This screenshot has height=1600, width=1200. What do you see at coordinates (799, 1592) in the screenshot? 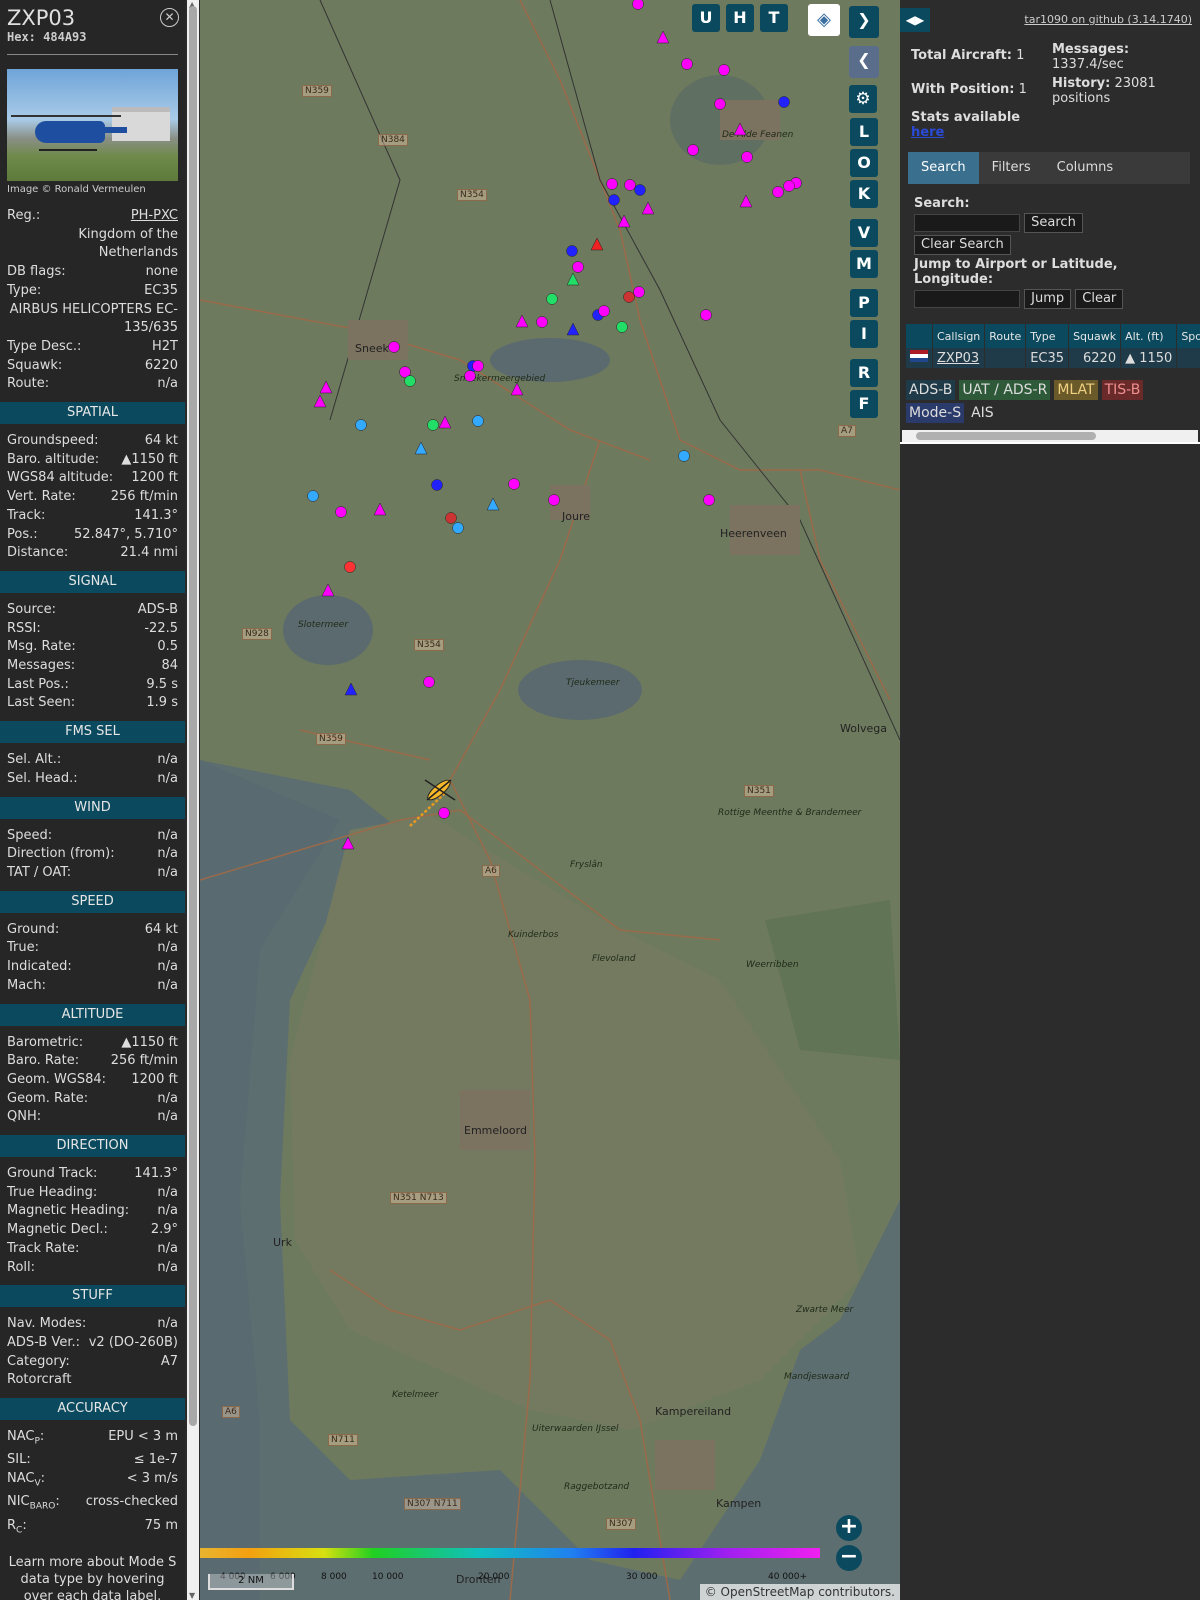
I see `map-attribution: © OpenStreetMap contributors.` at bounding box center [799, 1592].